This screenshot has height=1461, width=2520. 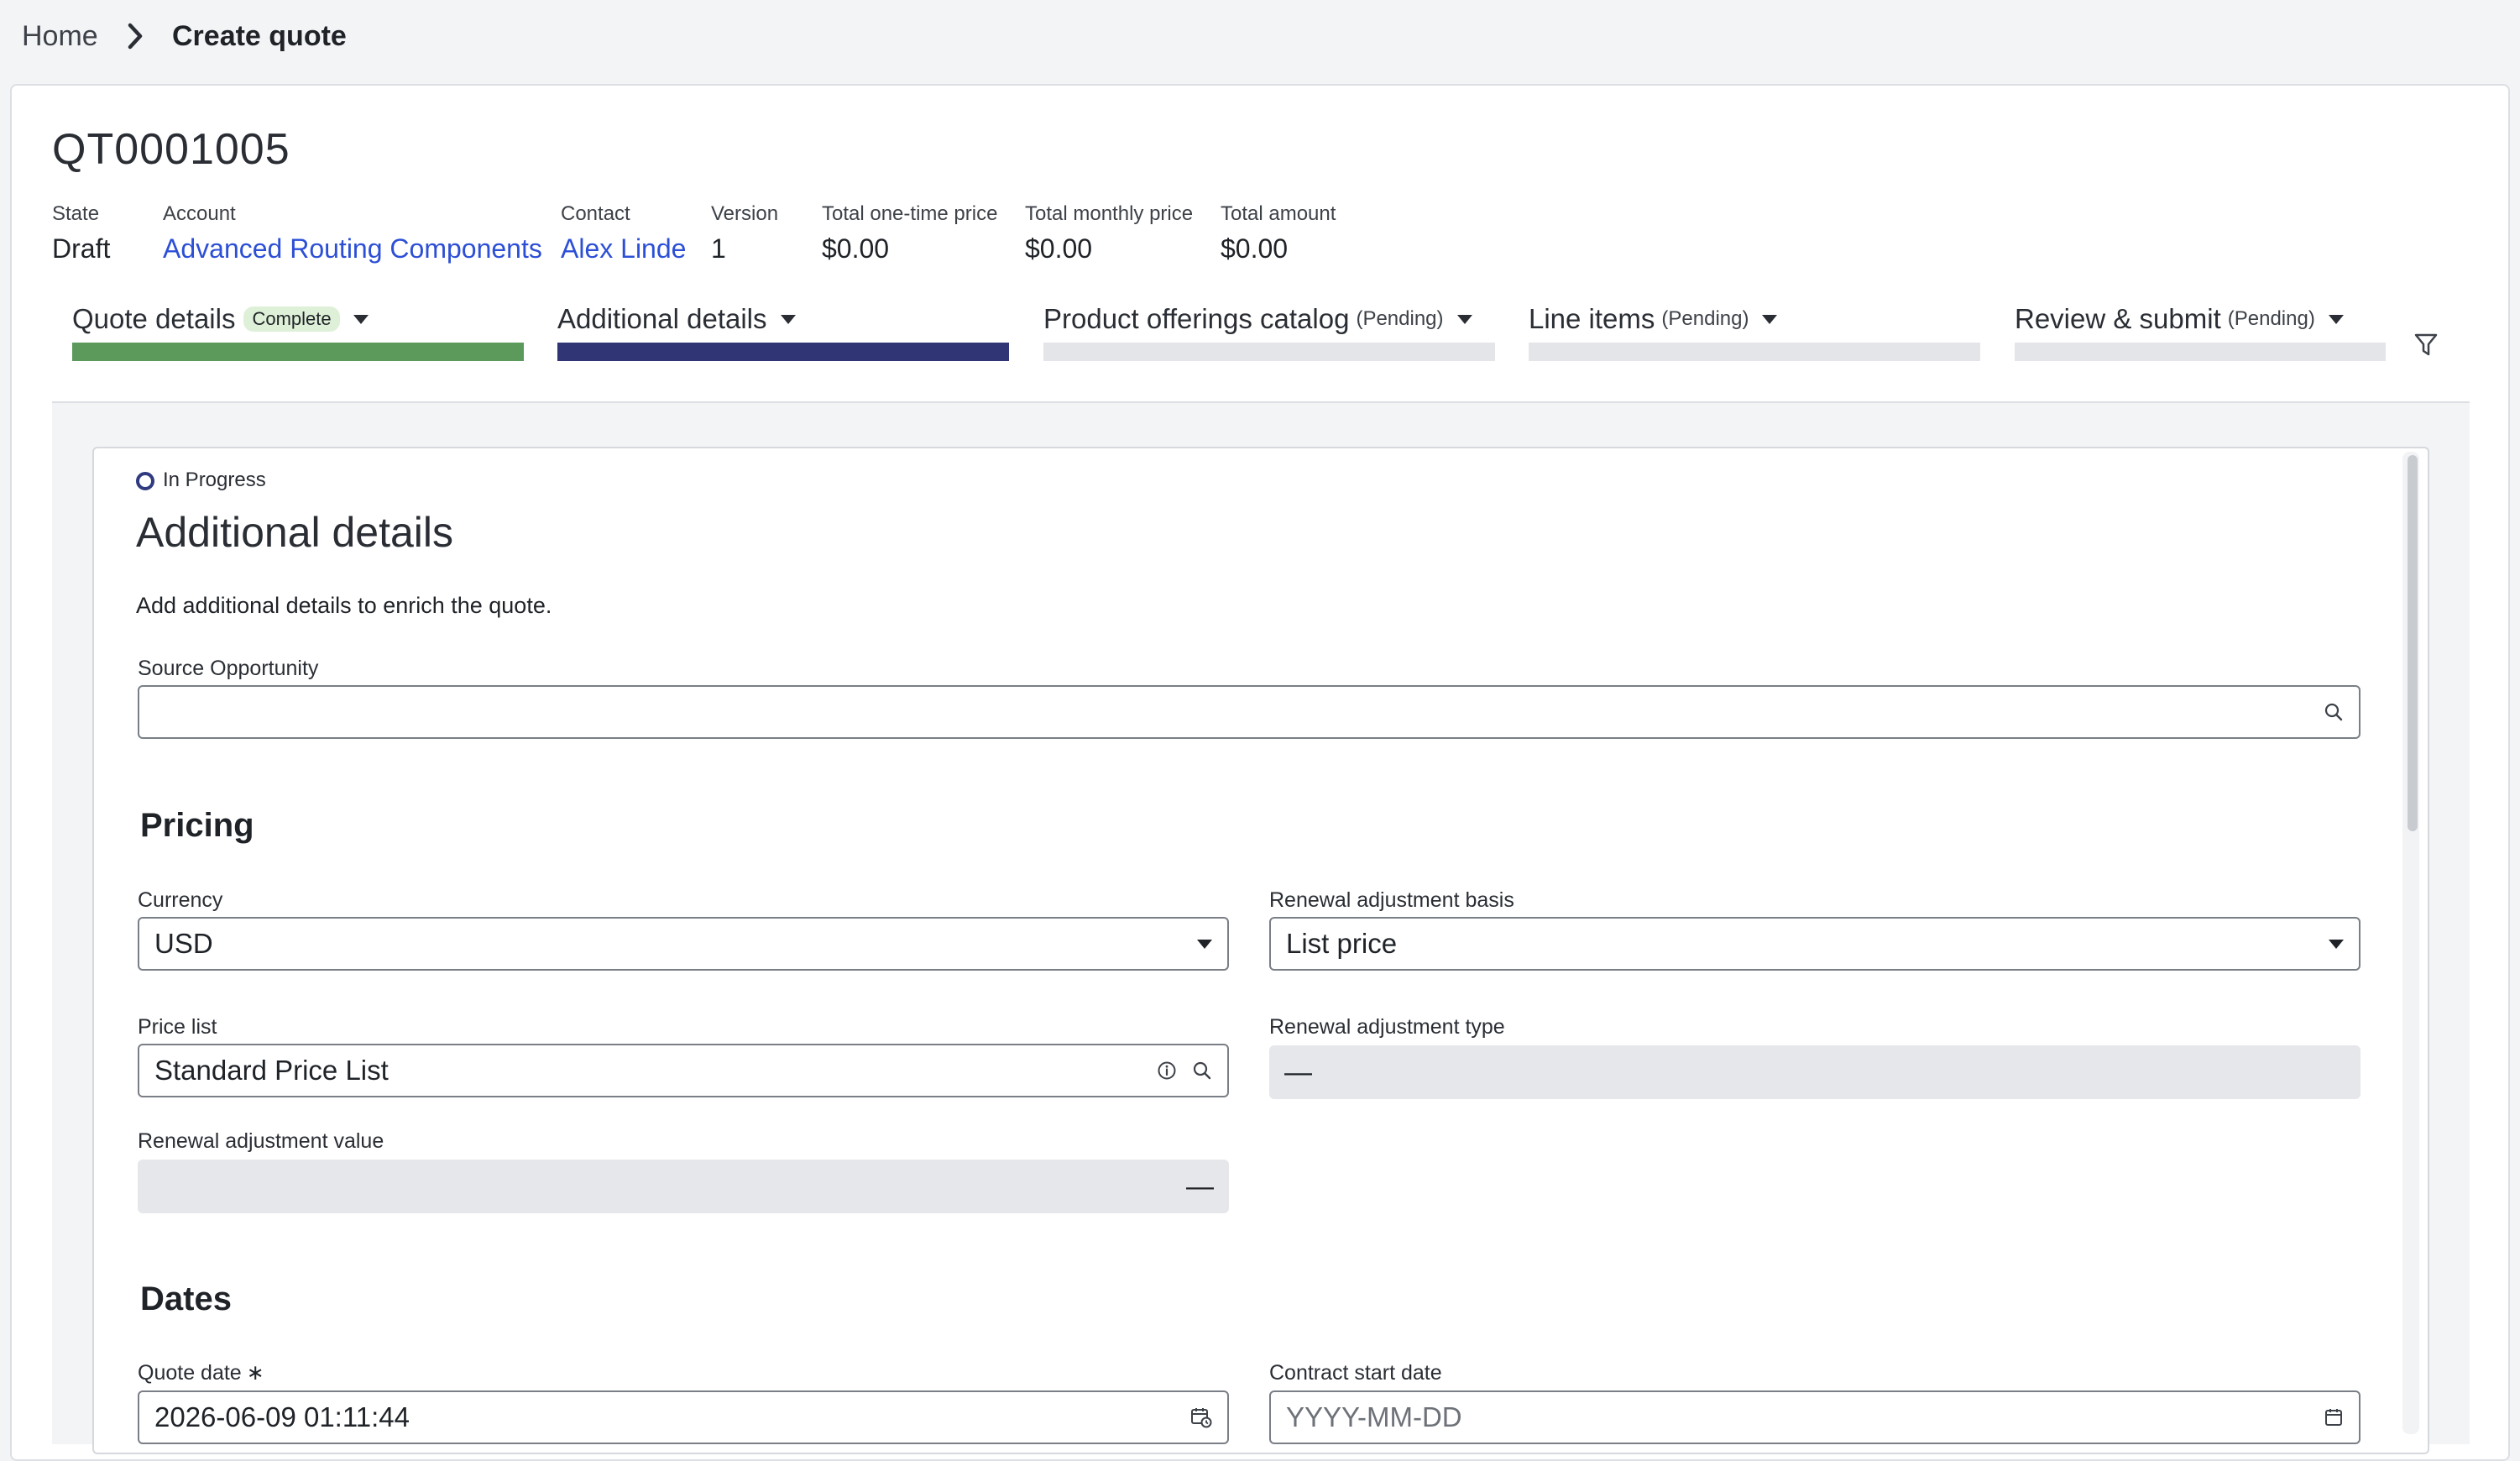 I want to click on calendar-clock-icon, so click(x=1201, y=1417).